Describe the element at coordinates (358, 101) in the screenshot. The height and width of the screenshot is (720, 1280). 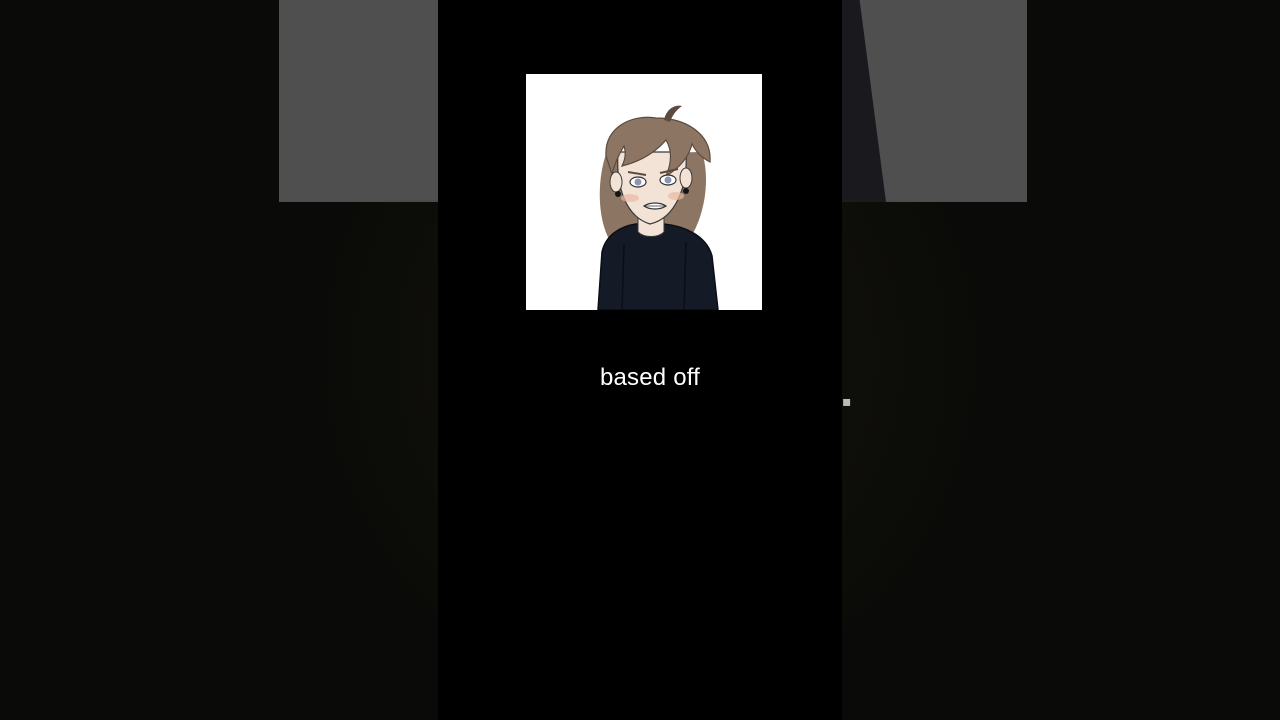
I see `blurred-gray-block-left` at that location.